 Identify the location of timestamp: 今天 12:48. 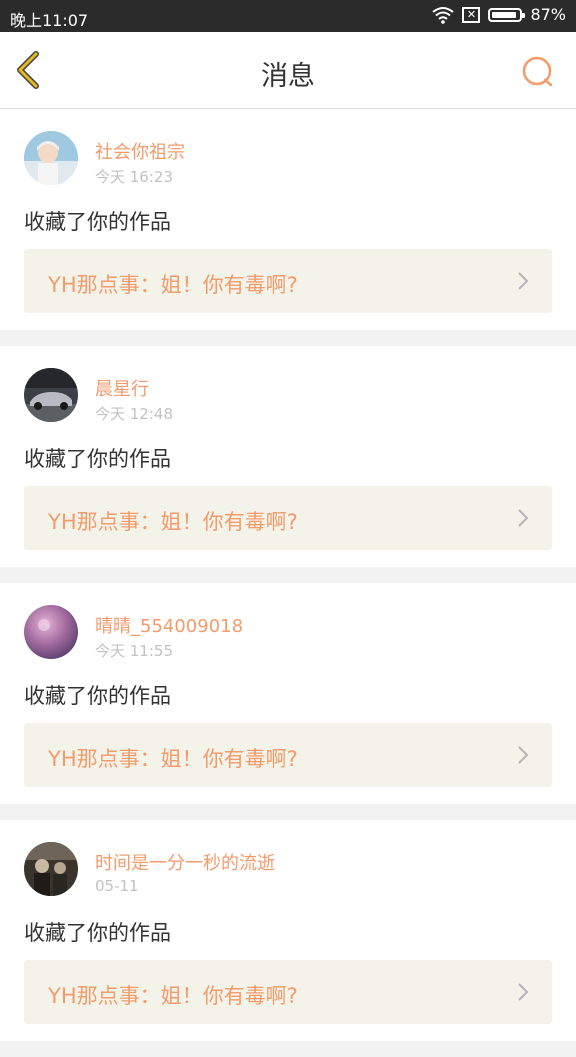
(134, 414).